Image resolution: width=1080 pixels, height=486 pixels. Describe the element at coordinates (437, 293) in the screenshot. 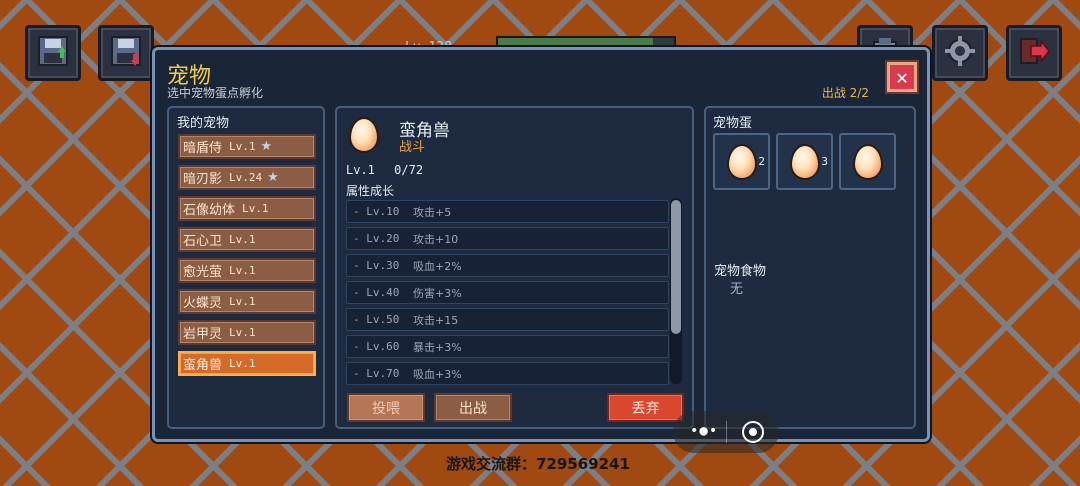

I see `growth-effect: 伤害+3%` at that location.